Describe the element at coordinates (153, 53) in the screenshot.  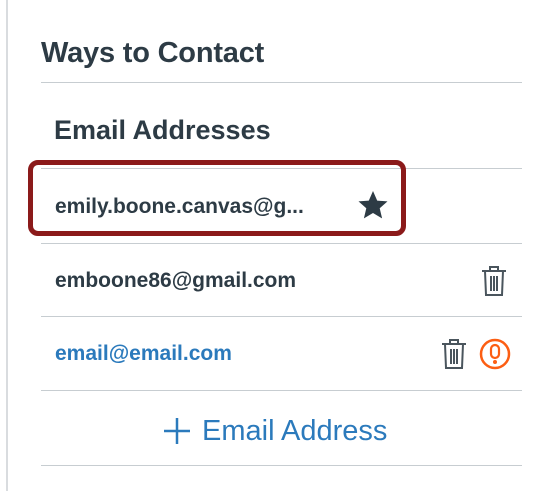
I see `section-title: Ways to Contact` at that location.